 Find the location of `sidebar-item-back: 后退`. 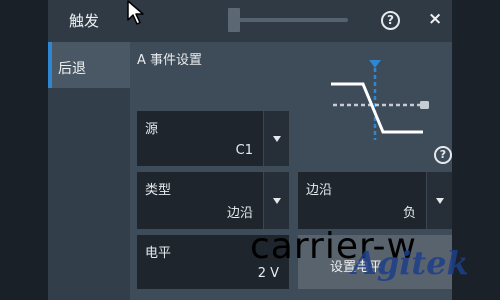

sidebar-item-back: 后退 is located at coordinates (89, 65).